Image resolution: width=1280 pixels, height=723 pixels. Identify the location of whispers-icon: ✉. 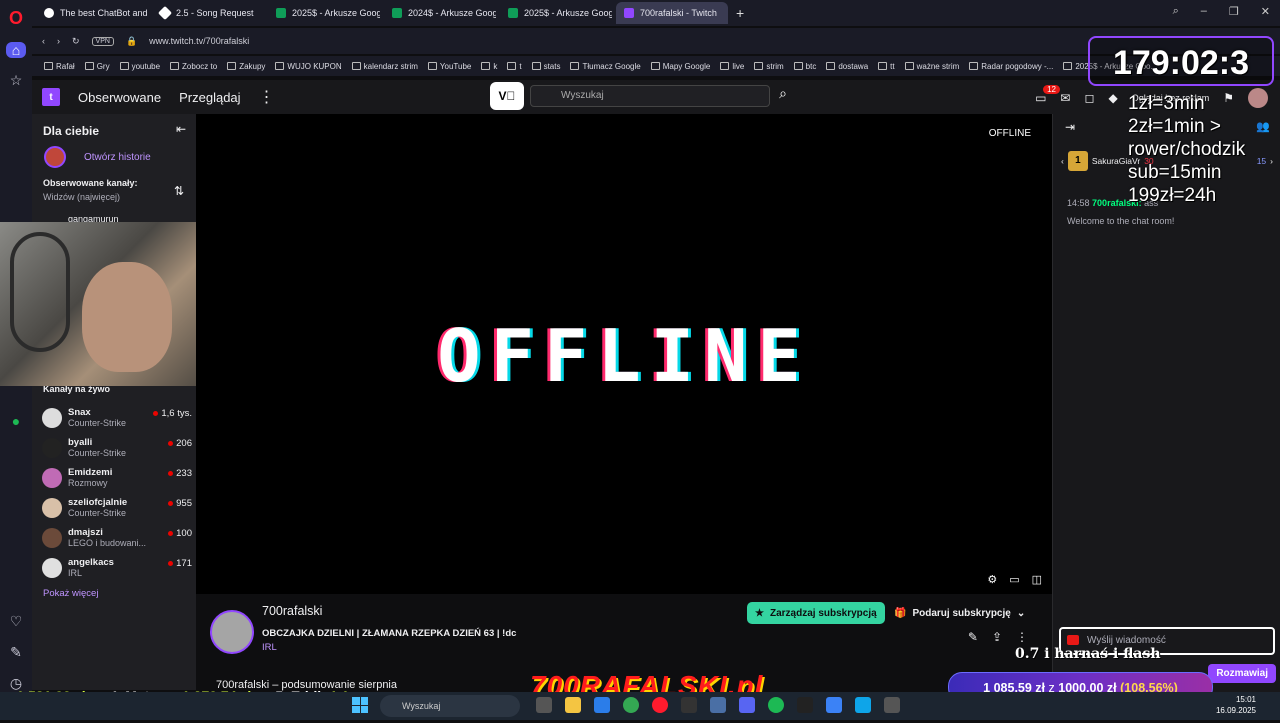
(1065, 98).